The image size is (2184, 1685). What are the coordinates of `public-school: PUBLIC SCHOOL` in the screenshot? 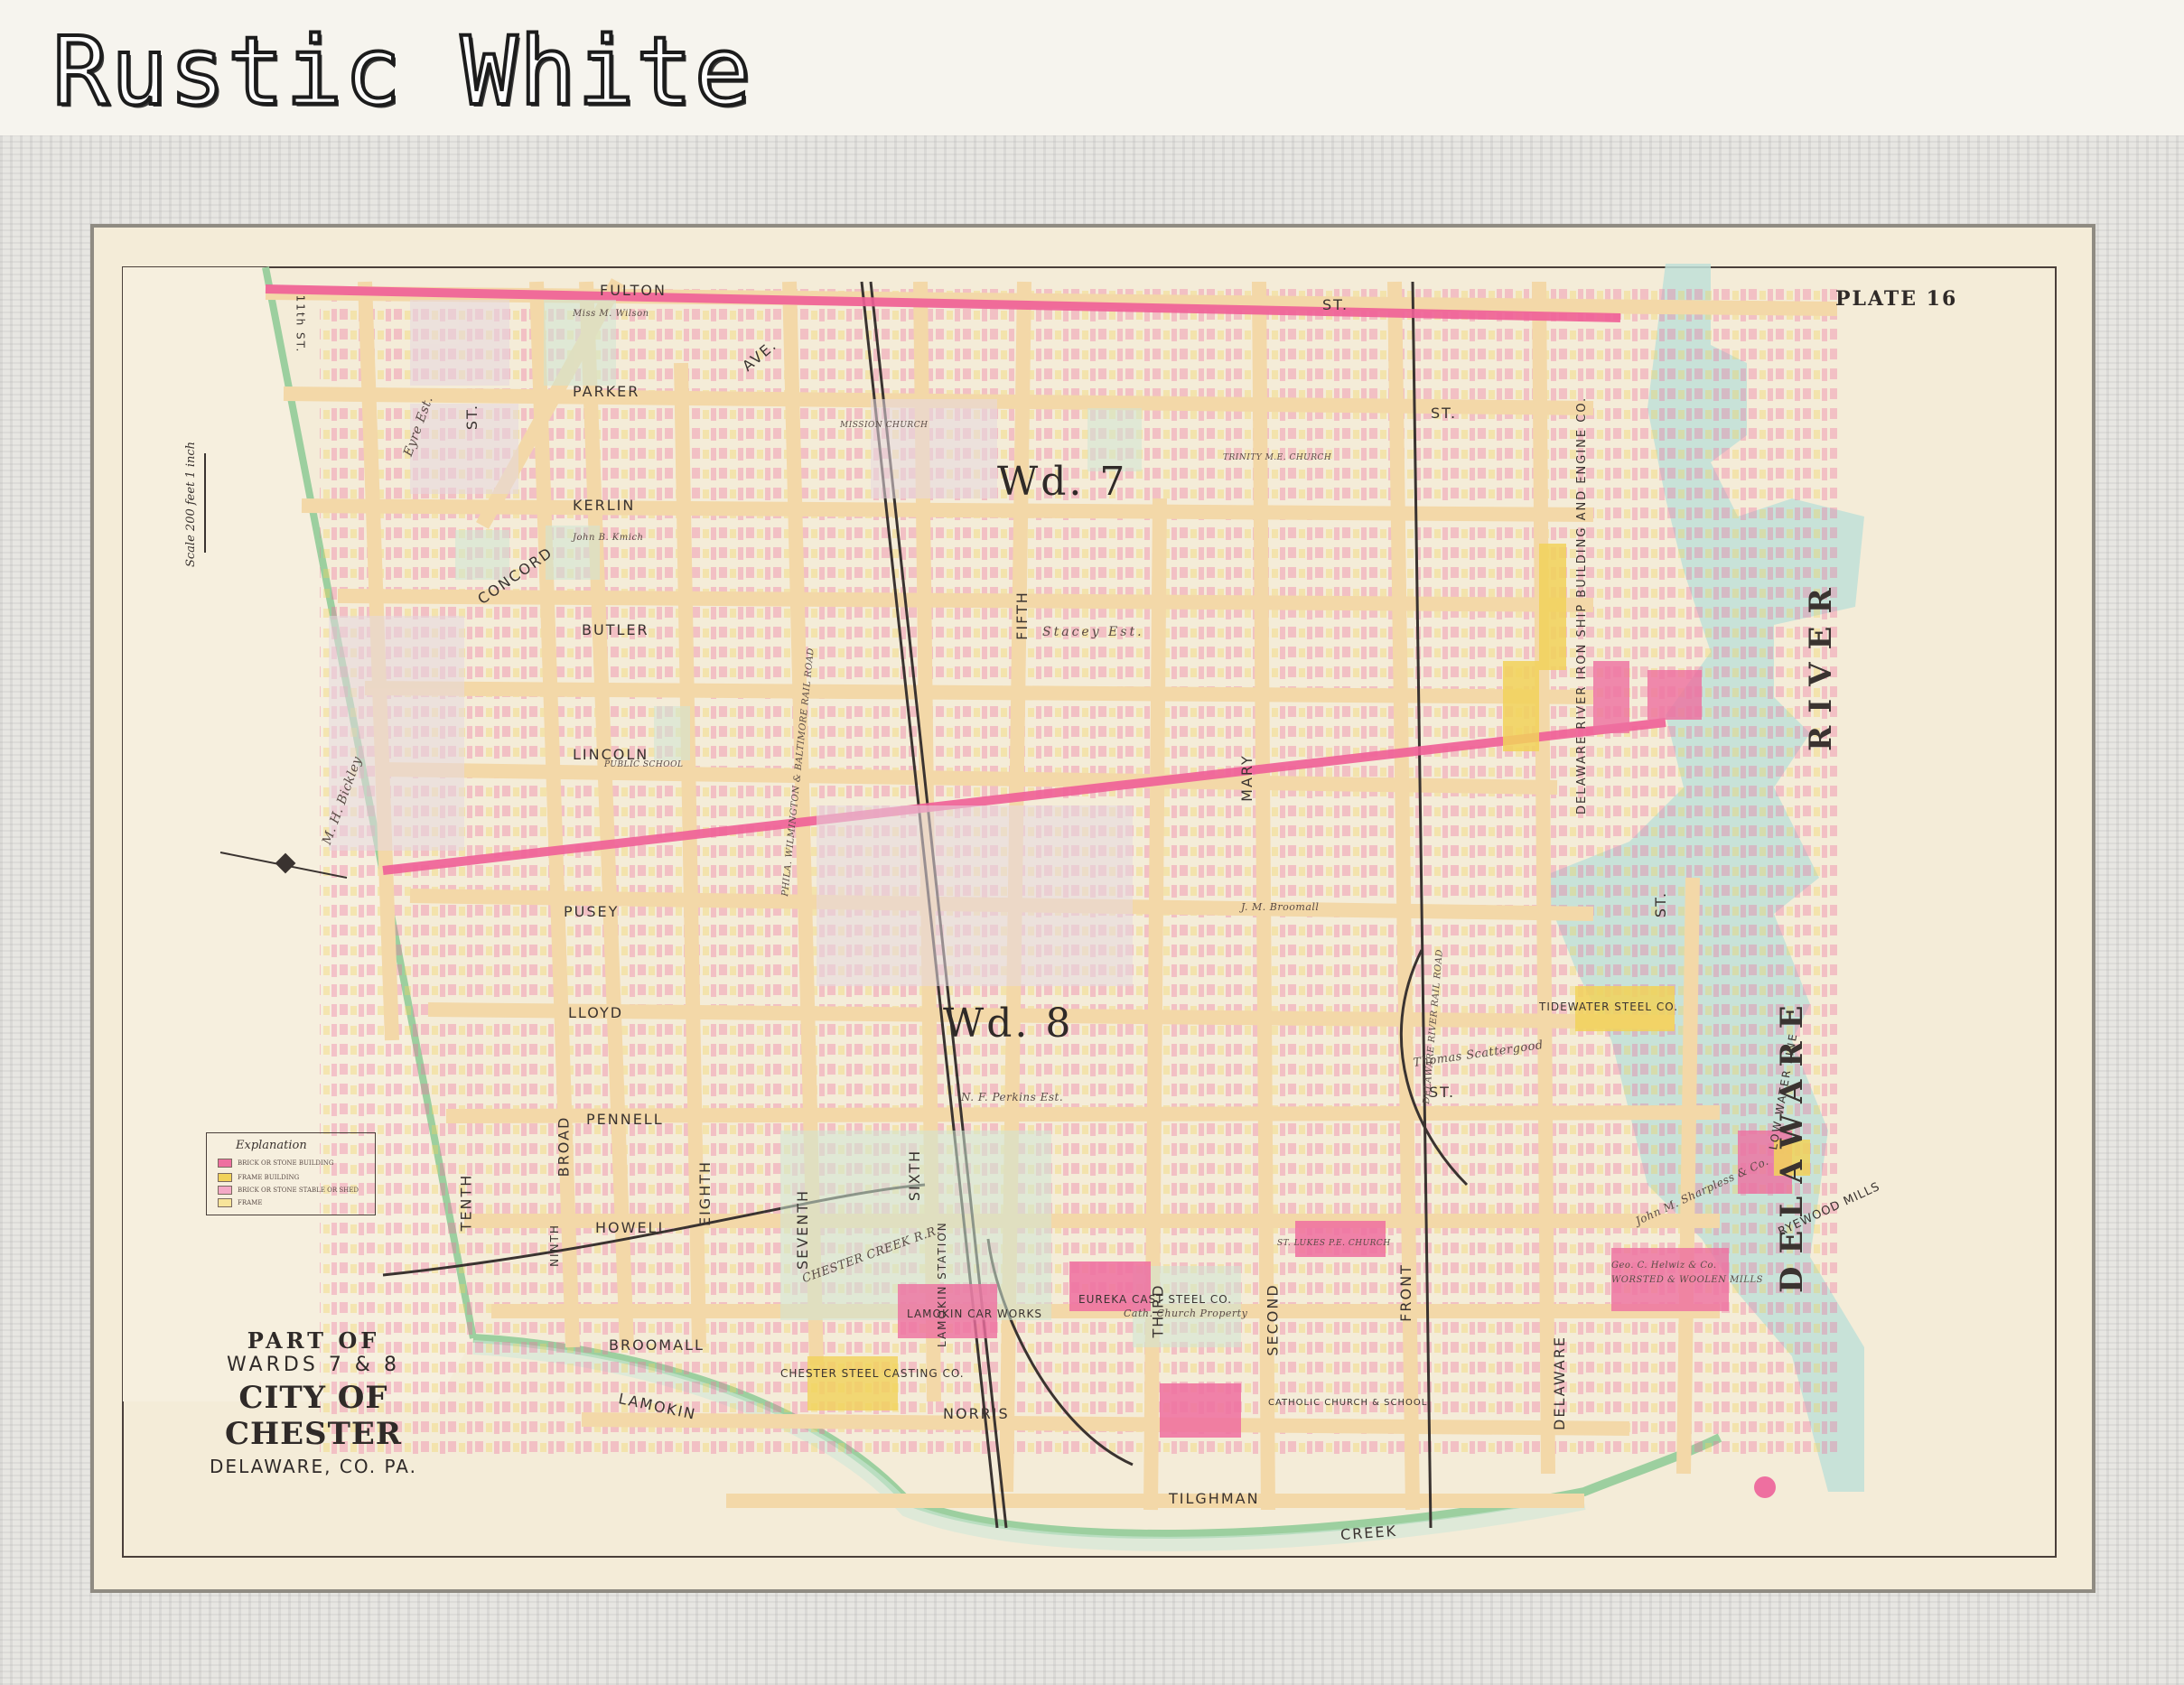 It's located at (644, 764).